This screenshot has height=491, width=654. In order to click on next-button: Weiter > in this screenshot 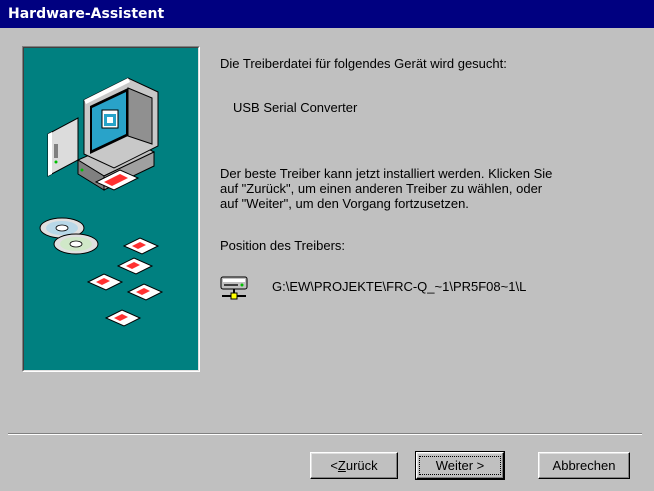, I will do `click(460, 465)`.